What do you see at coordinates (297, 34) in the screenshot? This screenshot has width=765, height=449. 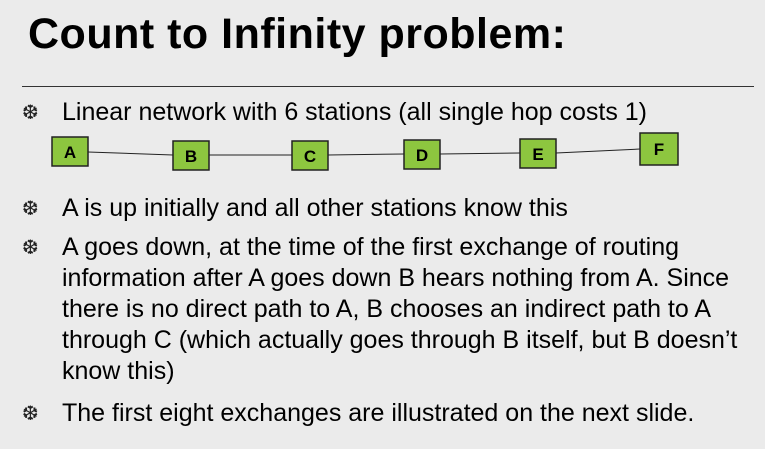 I see `slide-title: Count to Infinity problem:` at bounding box center [297, 34].